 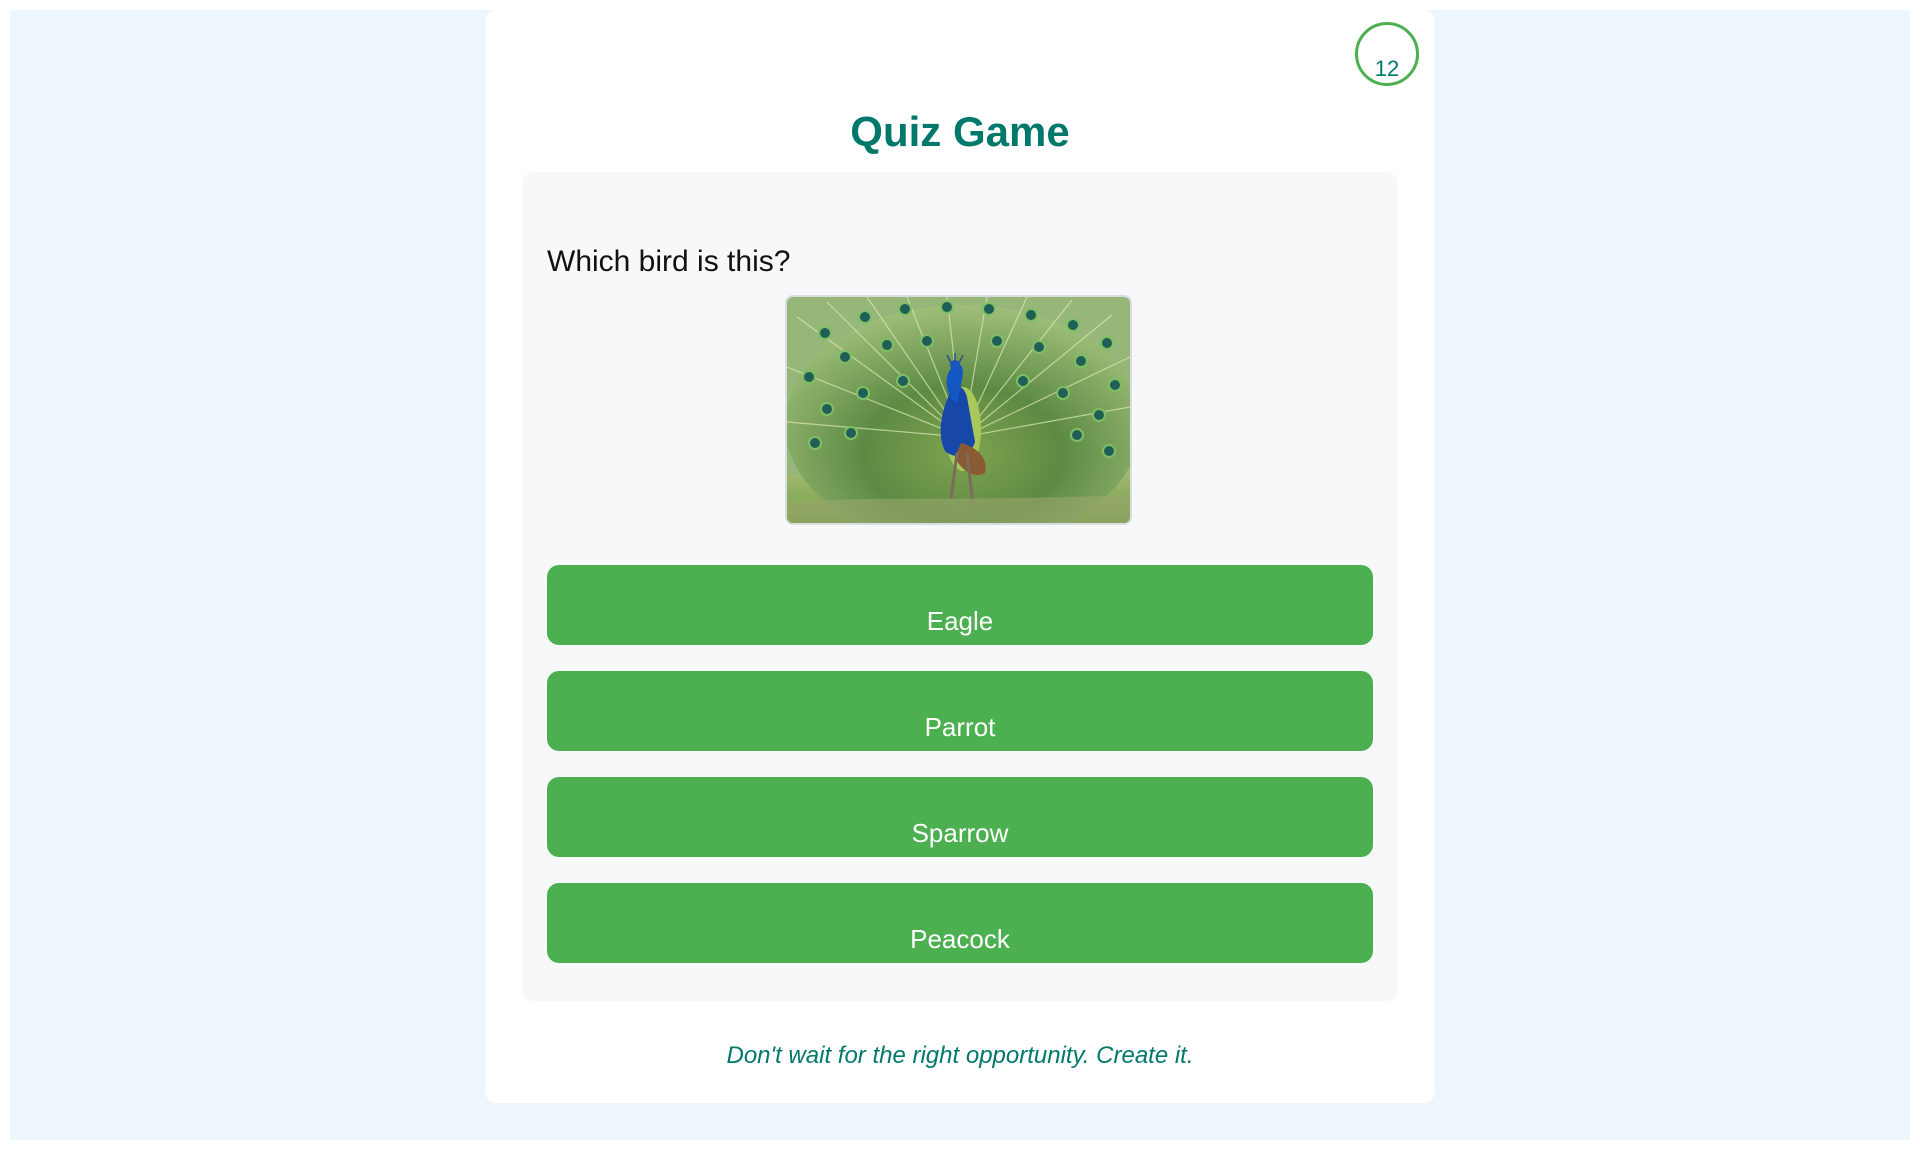 I want to click on peacock-illustration, so click(x=958, y=410).